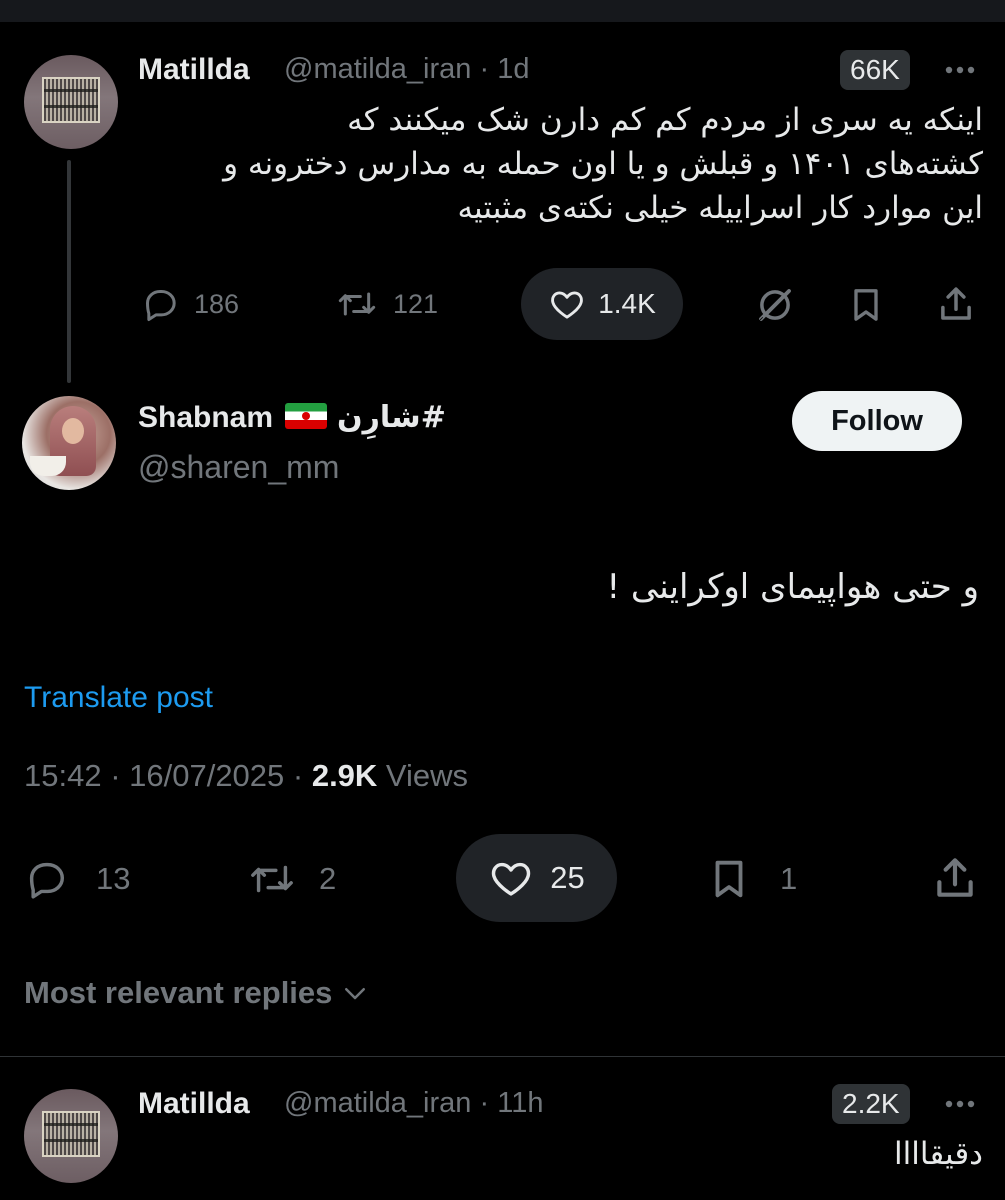 The height and width of the screenshot is (1200, 1005). Describe the element at coordinates (391, 417) in the screenshot. I see `author-hashtag: شارِن#` at that location.